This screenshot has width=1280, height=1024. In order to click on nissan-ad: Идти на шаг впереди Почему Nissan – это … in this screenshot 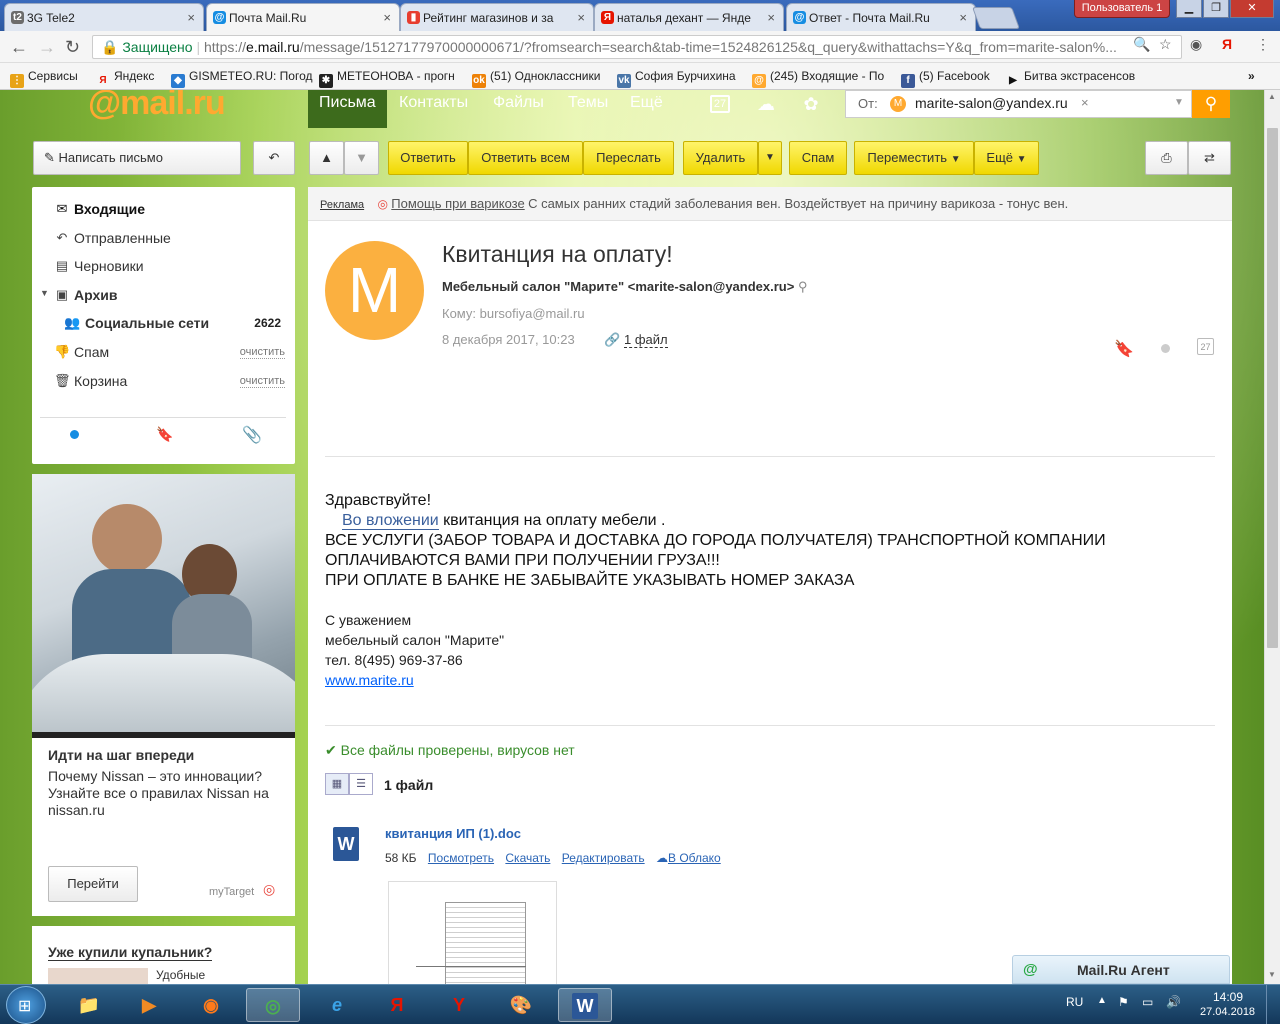, I will do `click(163, 695)`.